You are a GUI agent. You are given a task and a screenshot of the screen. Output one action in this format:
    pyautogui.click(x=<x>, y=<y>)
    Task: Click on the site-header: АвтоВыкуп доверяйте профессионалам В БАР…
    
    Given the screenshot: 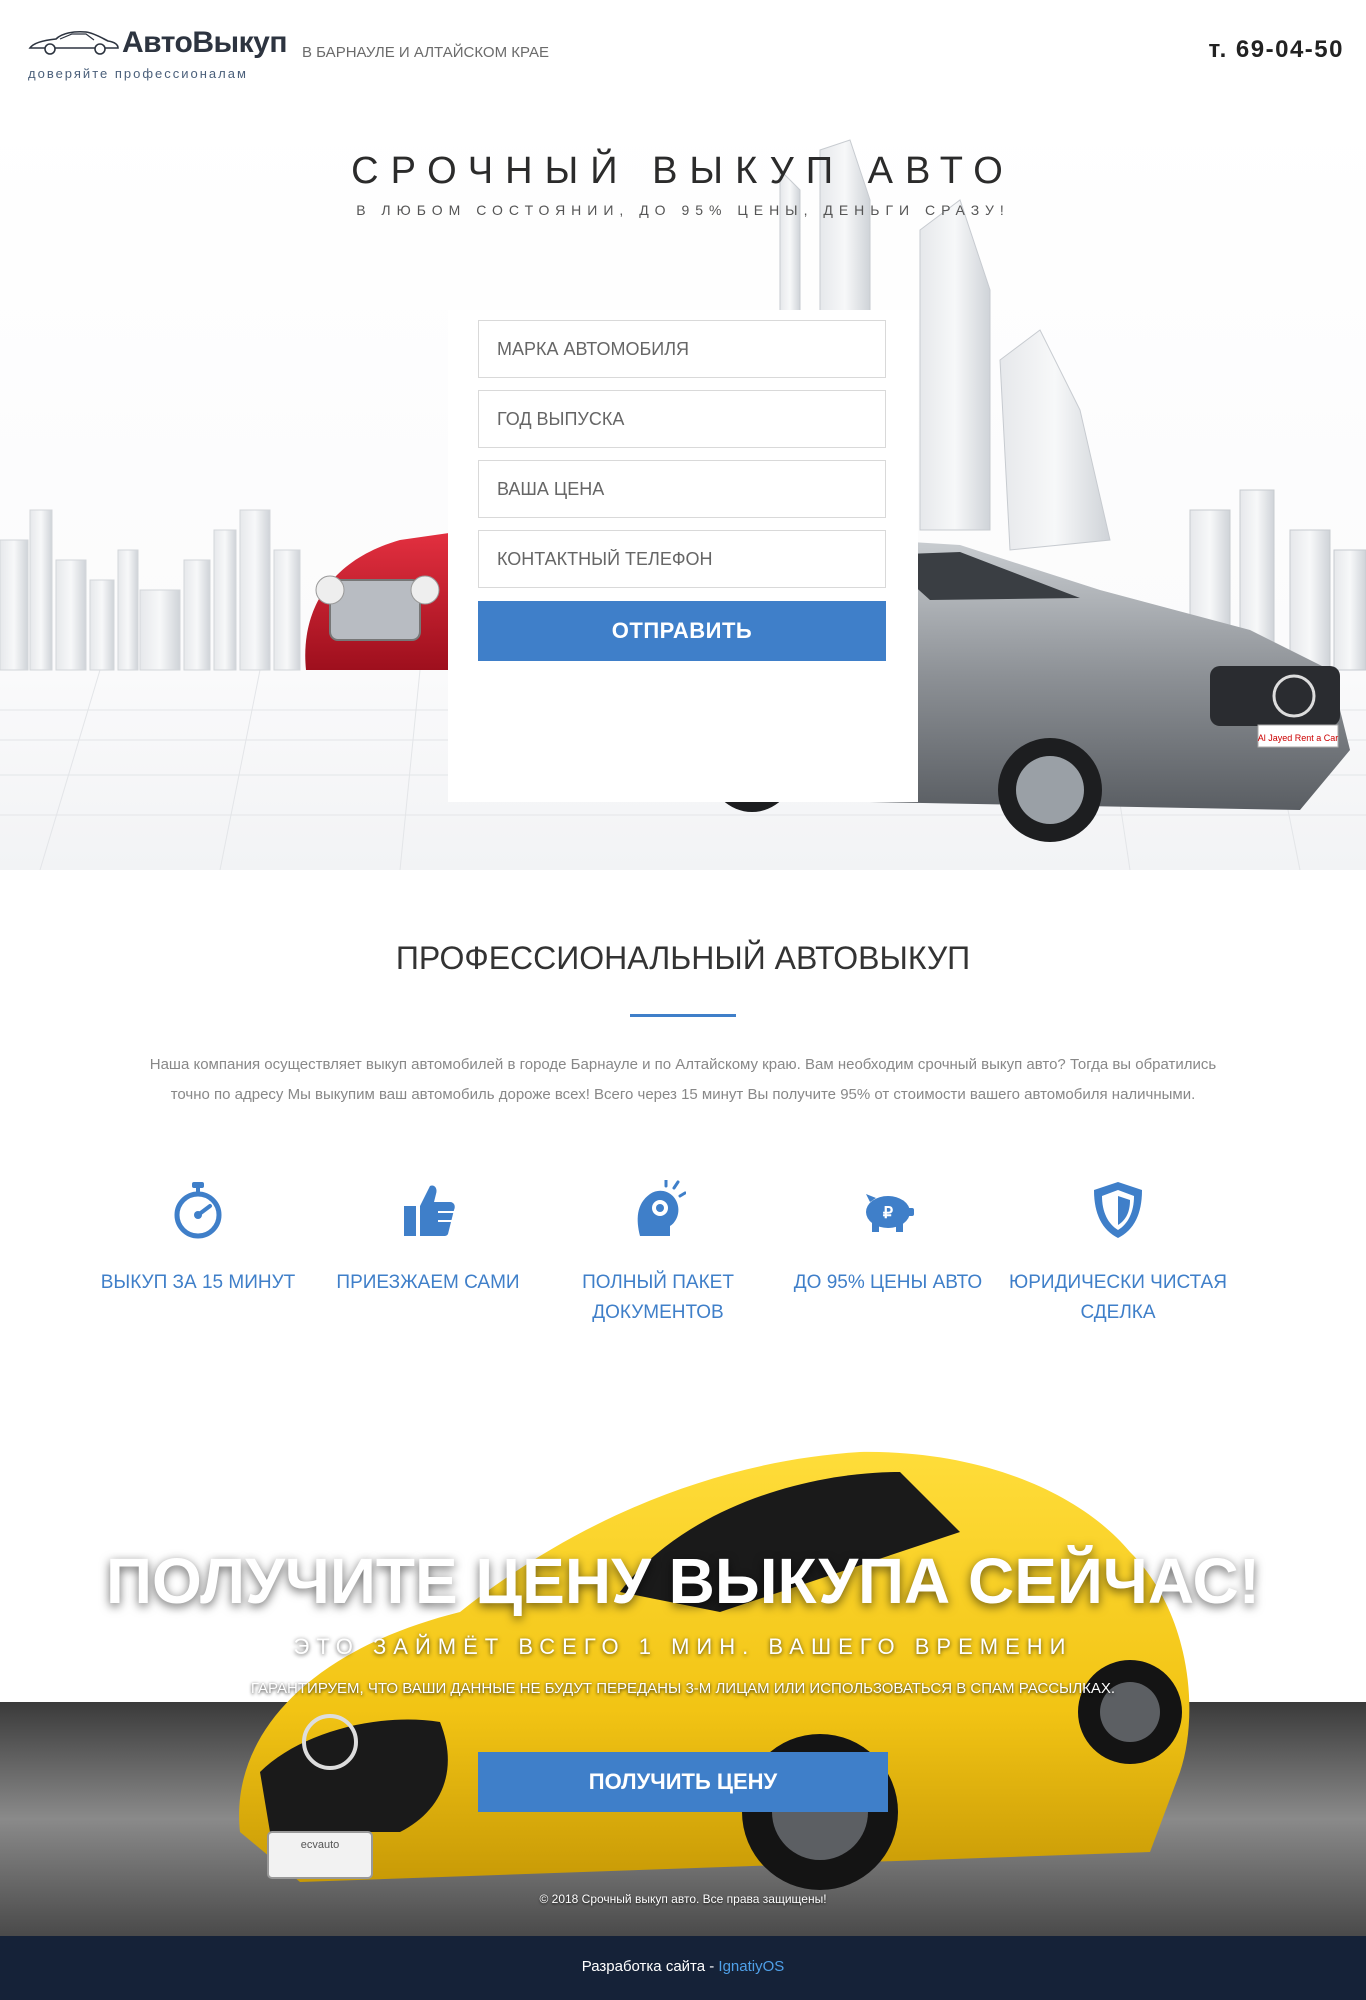 What is the action you would take?
    pyautogui.click(x=683, y=55)
    